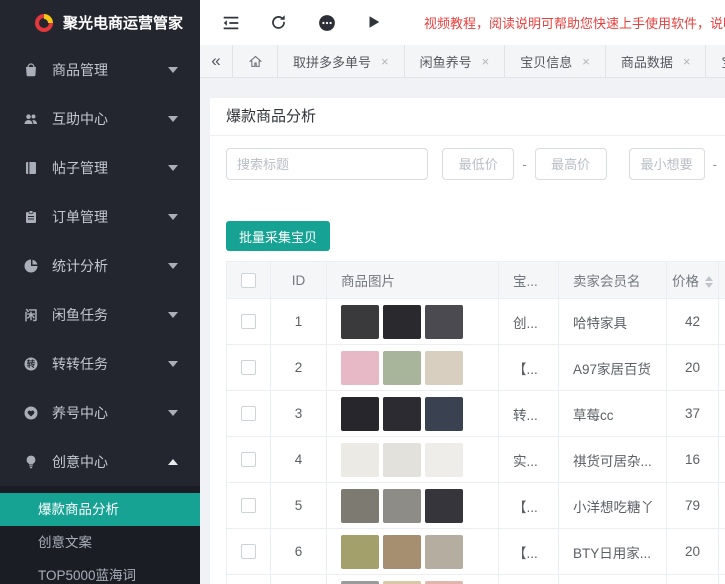  I want to click on tab-label: 商品数据, so click(646, 62).